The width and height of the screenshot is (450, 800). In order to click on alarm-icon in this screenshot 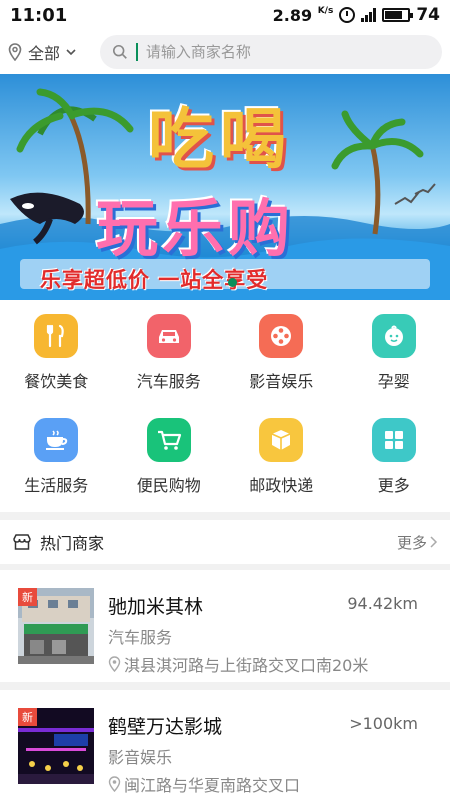, I will do `click(347, 15)`.